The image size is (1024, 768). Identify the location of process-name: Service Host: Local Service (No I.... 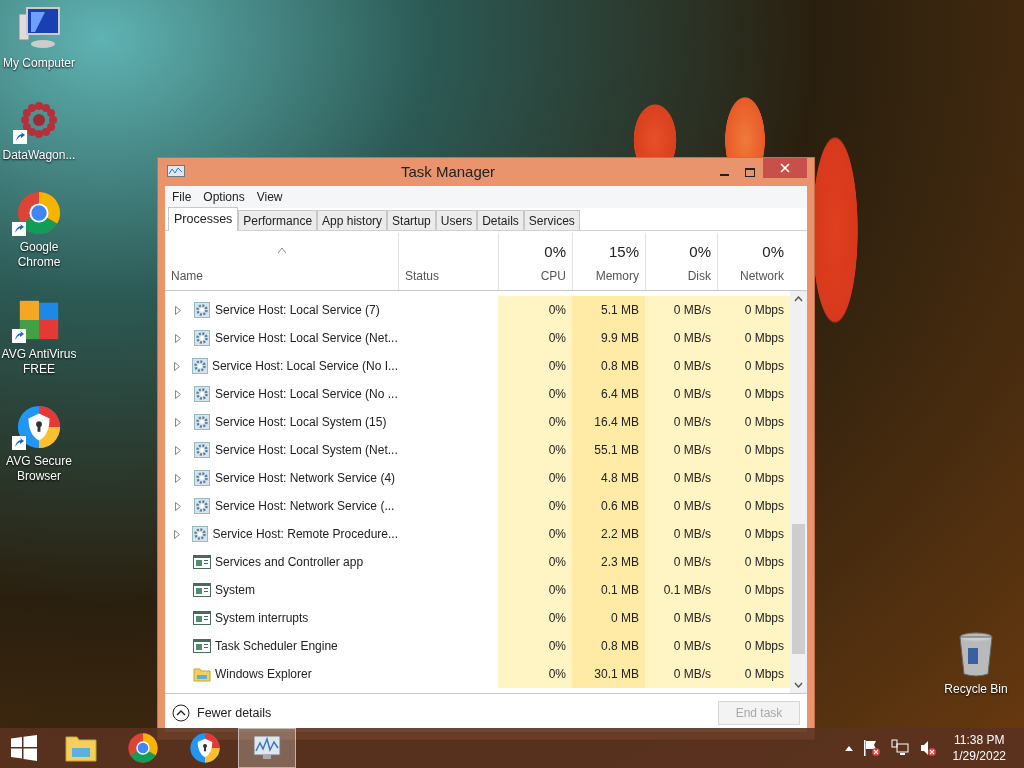
(304, 366).